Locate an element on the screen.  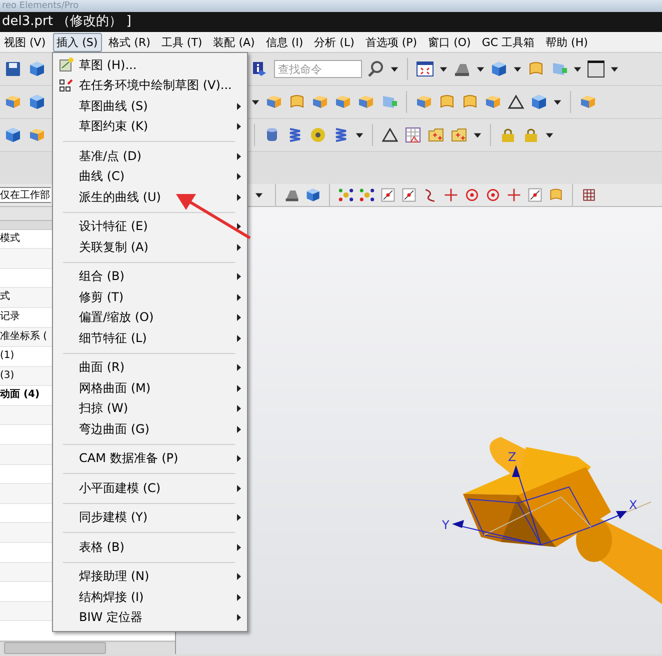
application-name: reo Elements/Pro is located at coordinates (40, 6).